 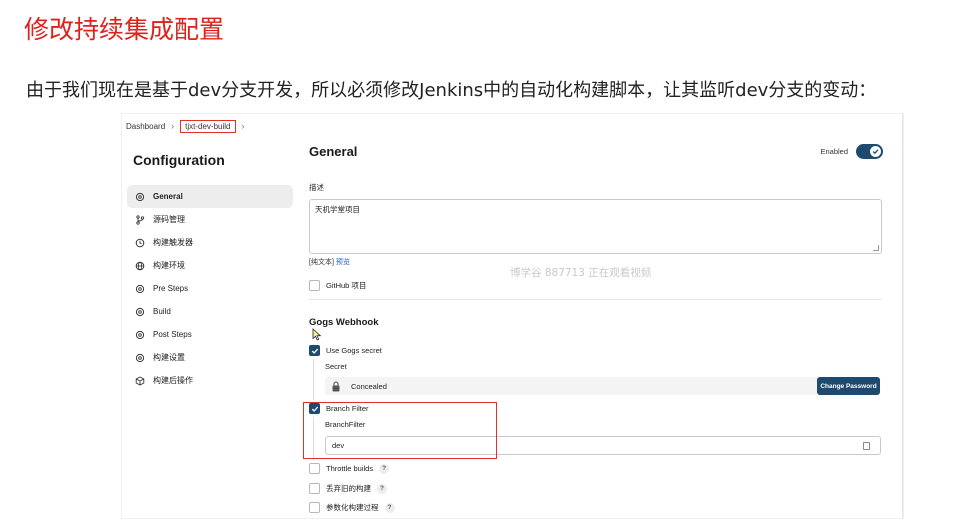 I want to click on mouse-cursor-icon, so click(x=317, y=334).